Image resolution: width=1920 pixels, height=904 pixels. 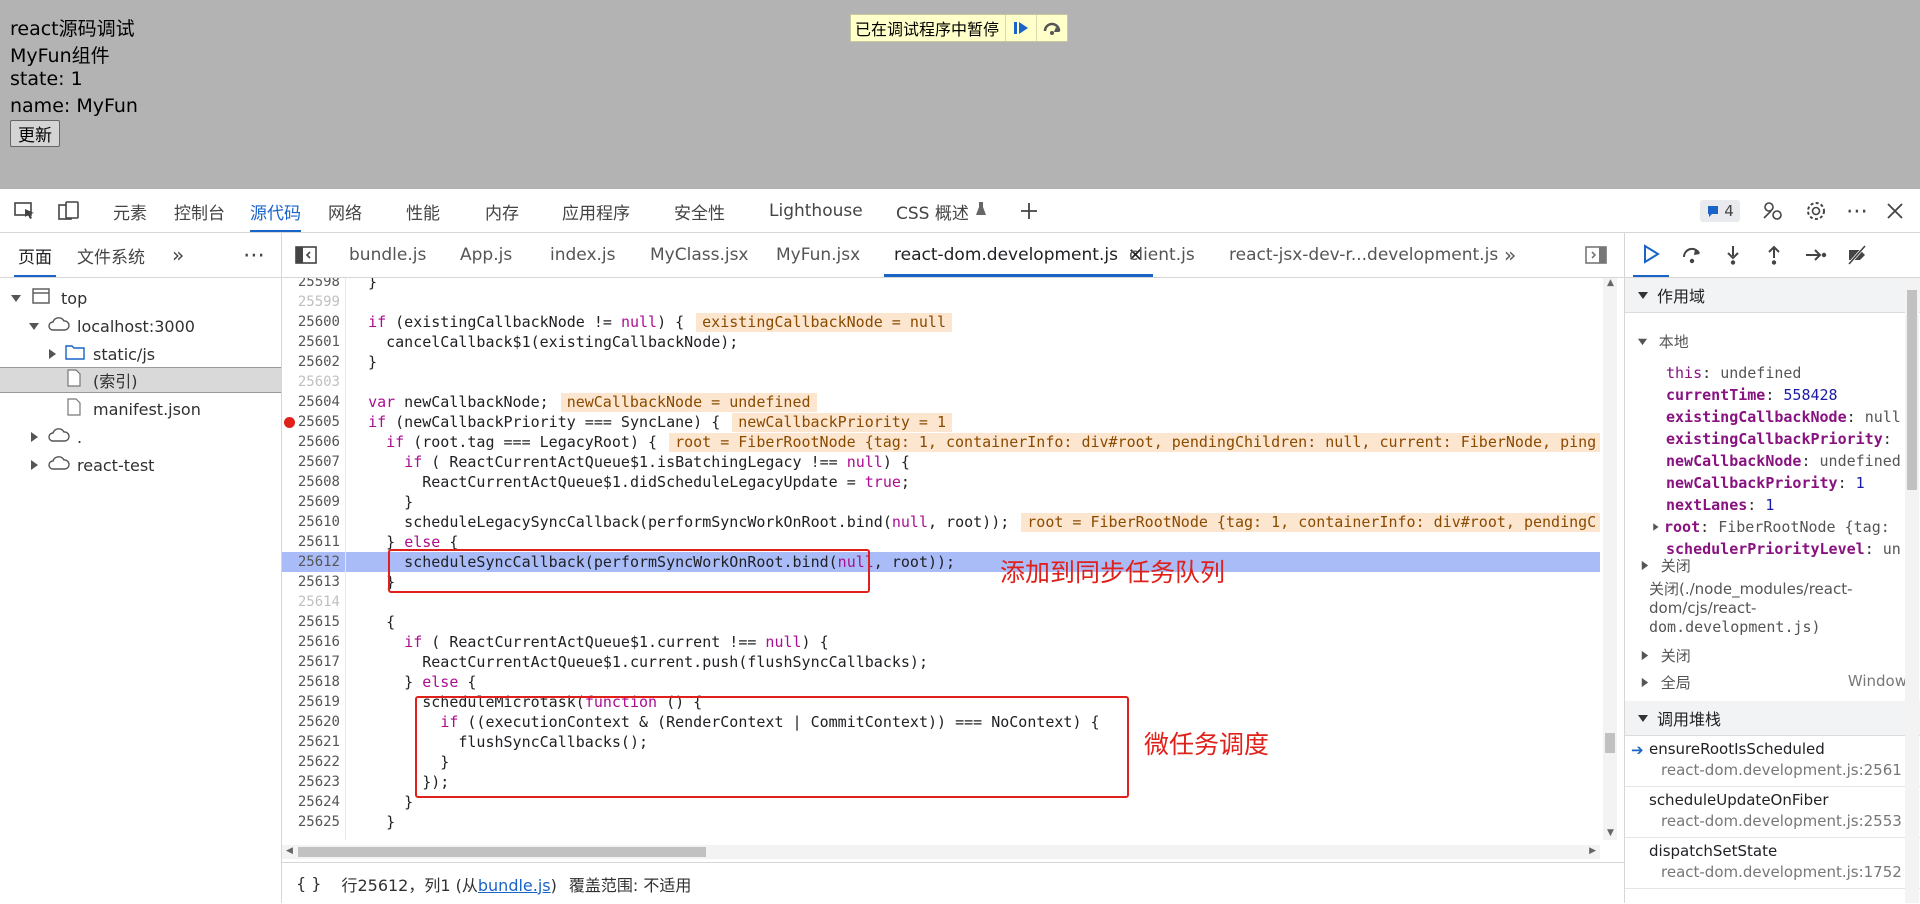 What do you see at coordinates (311, 822) in the screenshot?
I see `line-number: 25625` at bounding box center [311, 822].